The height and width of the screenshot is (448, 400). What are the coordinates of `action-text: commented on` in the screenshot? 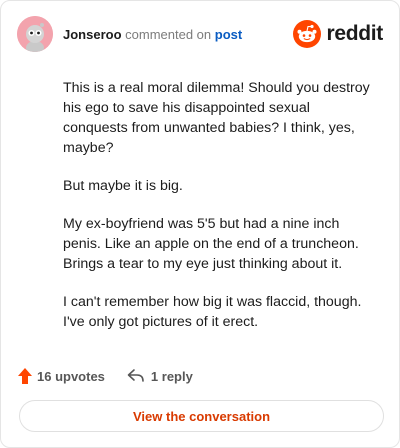 It's located at (168, 34).